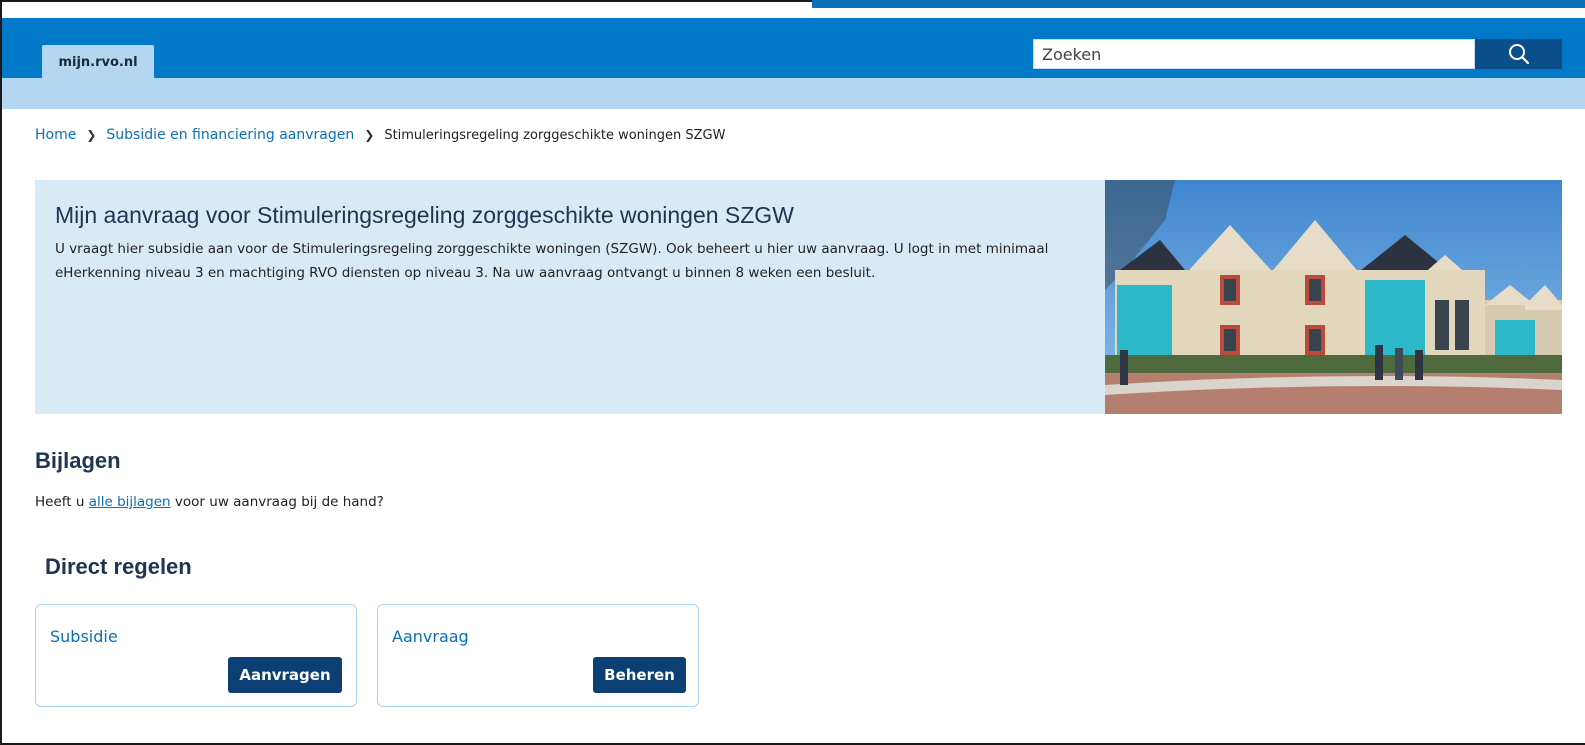 The width and height of the screenshot is (1585, 745). What do you see at coordinates (277, 502) in the screenshot?
I see `bijlagen-text-after: voor uw aanvraag bij de hand?` at bounding box center [277, 502].